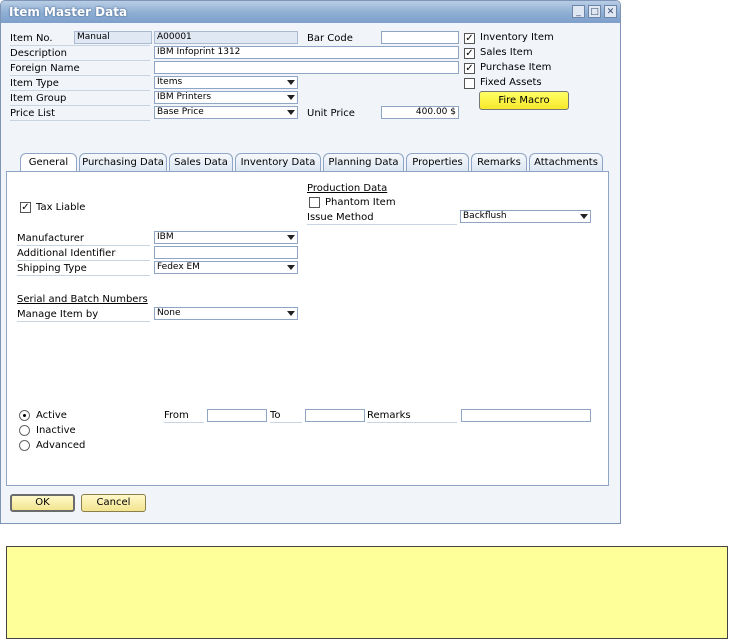 The width and height of the screenshot is (729, 640). What do you see at coordinates (469, 68) in the screenshot?
I see `purchase-item-checkbox: ✓` at bounding box center [469, 68].